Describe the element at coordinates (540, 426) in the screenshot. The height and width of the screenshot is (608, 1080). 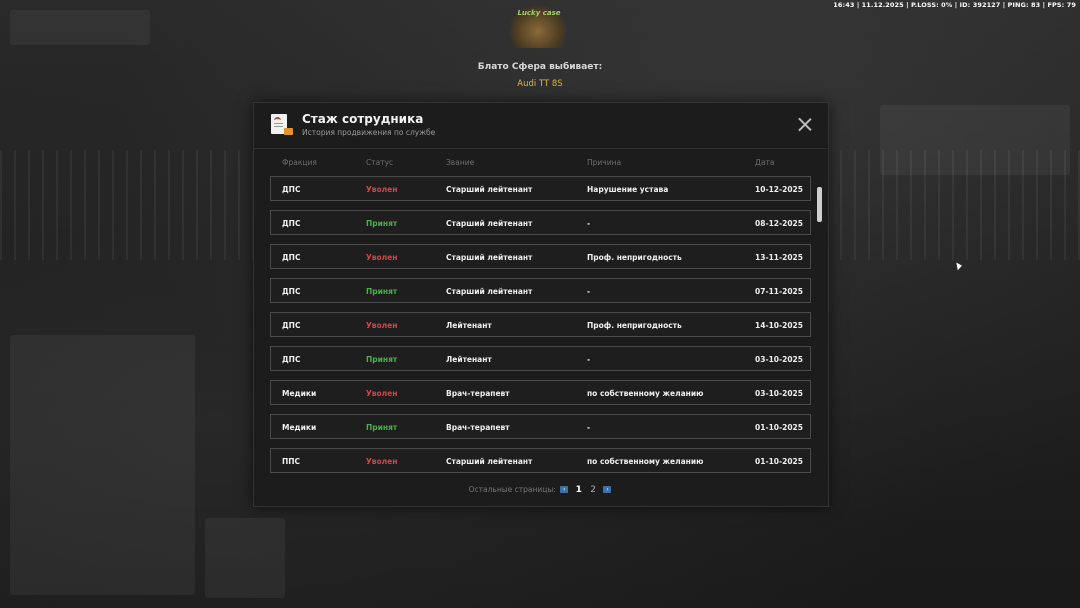
I see `table-row: Медики Принят Врач-терапевт - 01-10-2025` at that location.